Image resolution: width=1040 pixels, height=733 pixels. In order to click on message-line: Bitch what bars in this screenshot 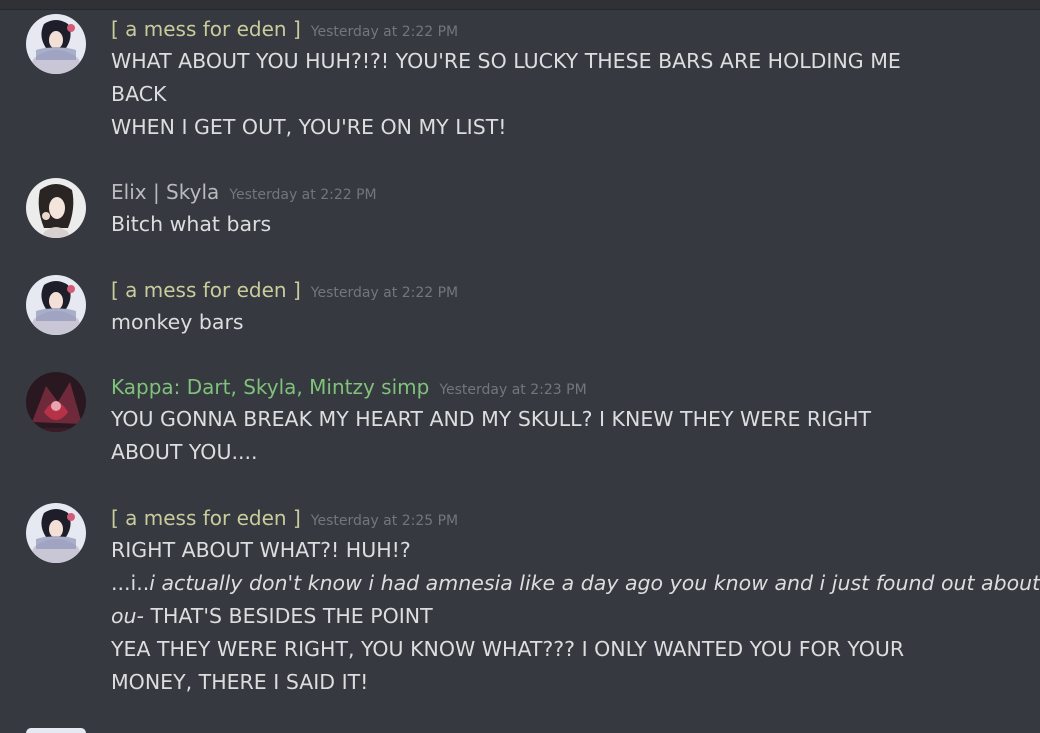, I will do `click(191, 224)`.